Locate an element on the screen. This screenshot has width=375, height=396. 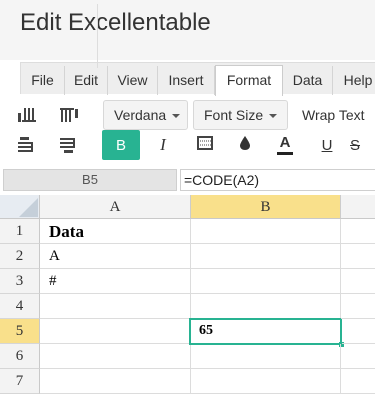
font-family-value: Verdana is located at coordinates (140, 115).